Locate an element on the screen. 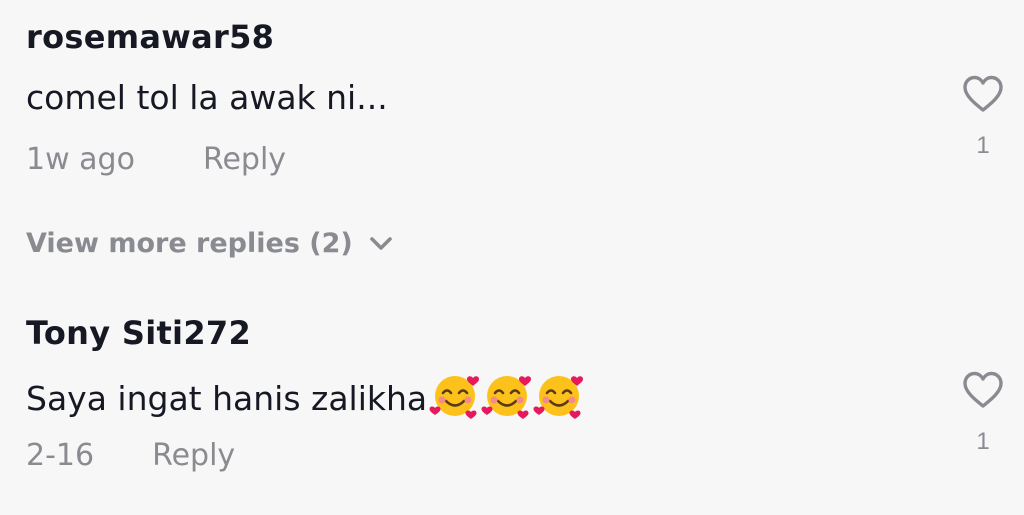 This screenshot has width=1024, height=515. view-more-replies-label: View more replies (2) is located at coordinates (189, 243).